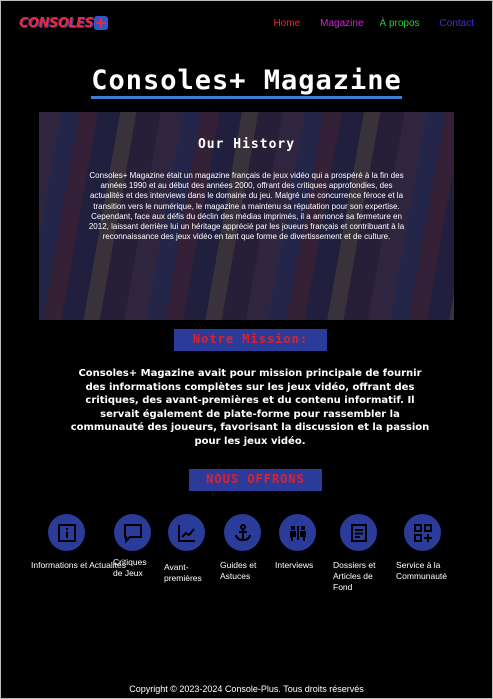  I want to click on chart-icon, so click(186, 532).